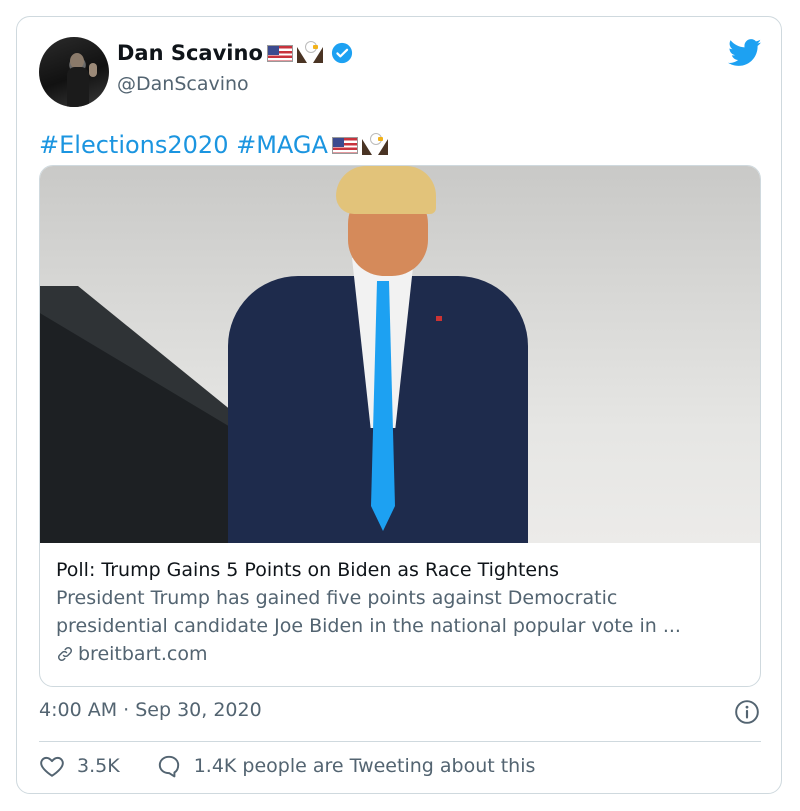 This screenshot has height=811, width=800. What do you see at coordinates (282, 145) in the screenshot?
I see `hashtag-maga: #MAGA` at bounding box center [282, 145].